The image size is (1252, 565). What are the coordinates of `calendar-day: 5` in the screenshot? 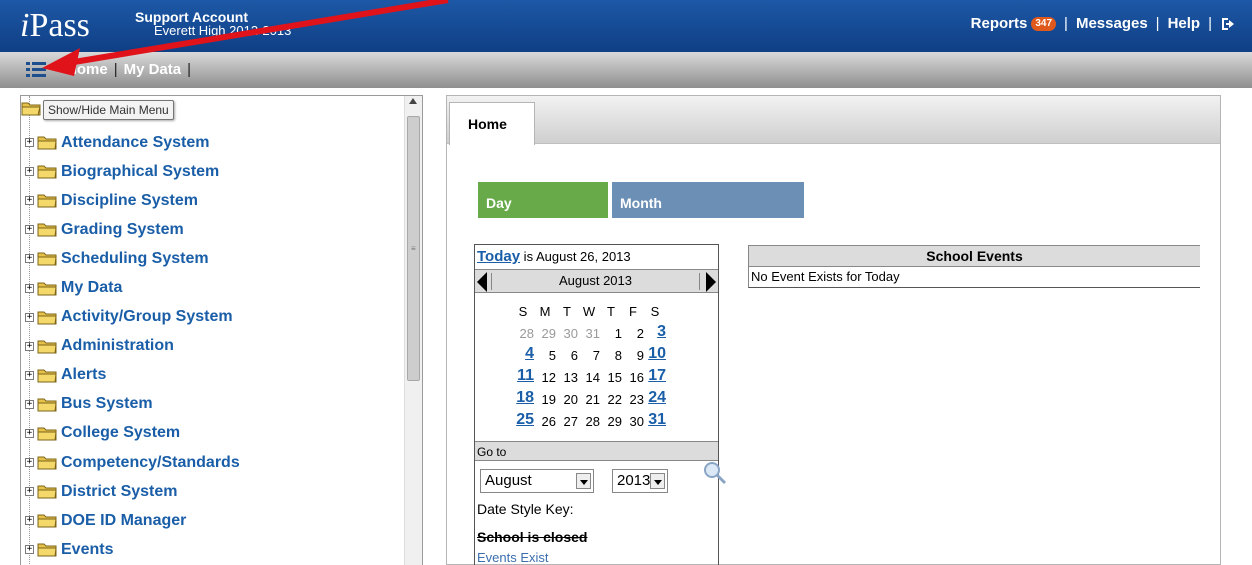 It's located at (545, 355).